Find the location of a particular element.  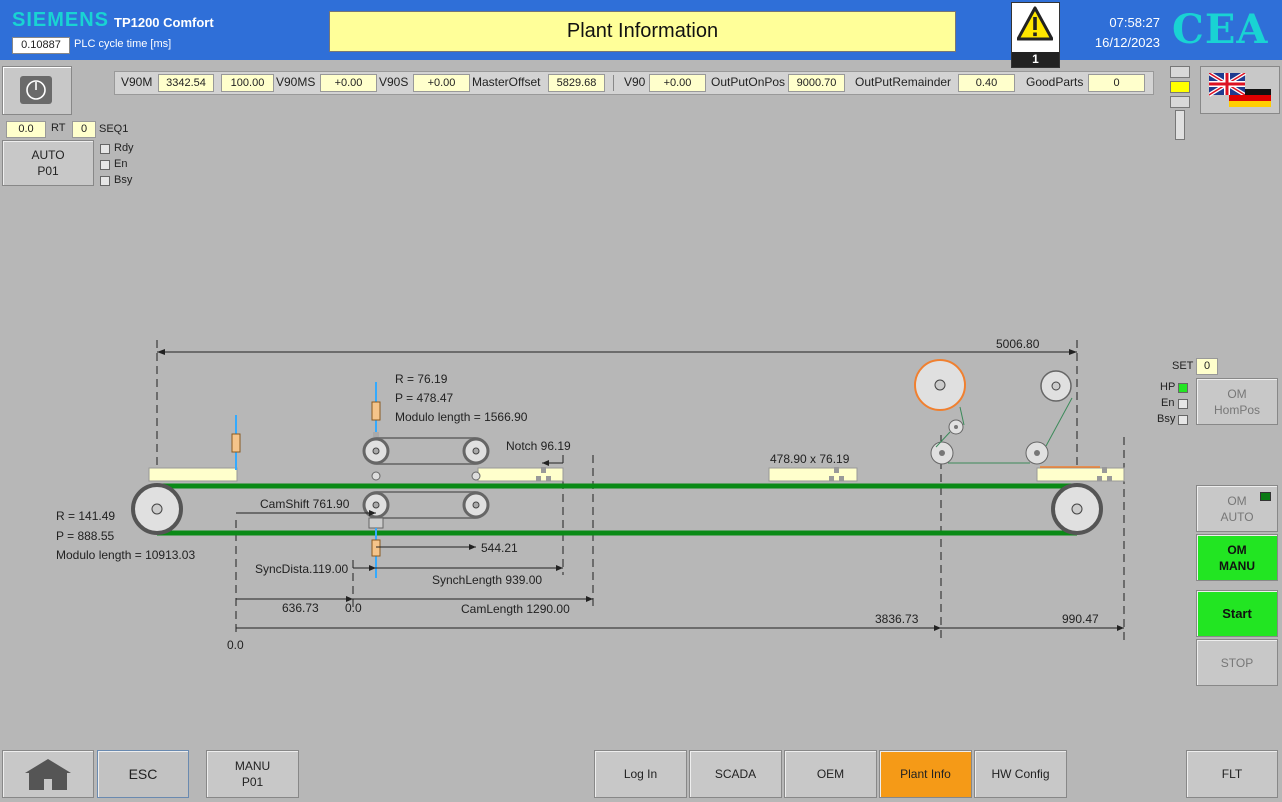

oem-label: OEM is located at coordinates (830, 774).